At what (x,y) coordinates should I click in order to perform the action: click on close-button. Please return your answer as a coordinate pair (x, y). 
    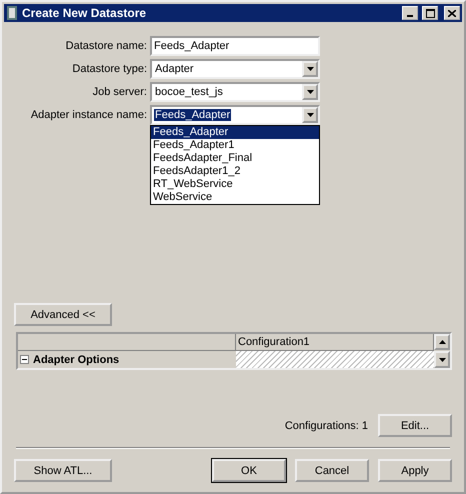
    Looking at the image, I should click on (452, 13).